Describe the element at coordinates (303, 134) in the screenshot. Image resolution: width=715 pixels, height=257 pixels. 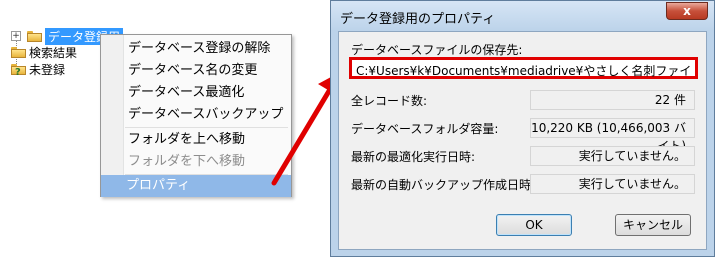
I see `arrow-shaft` at that location.